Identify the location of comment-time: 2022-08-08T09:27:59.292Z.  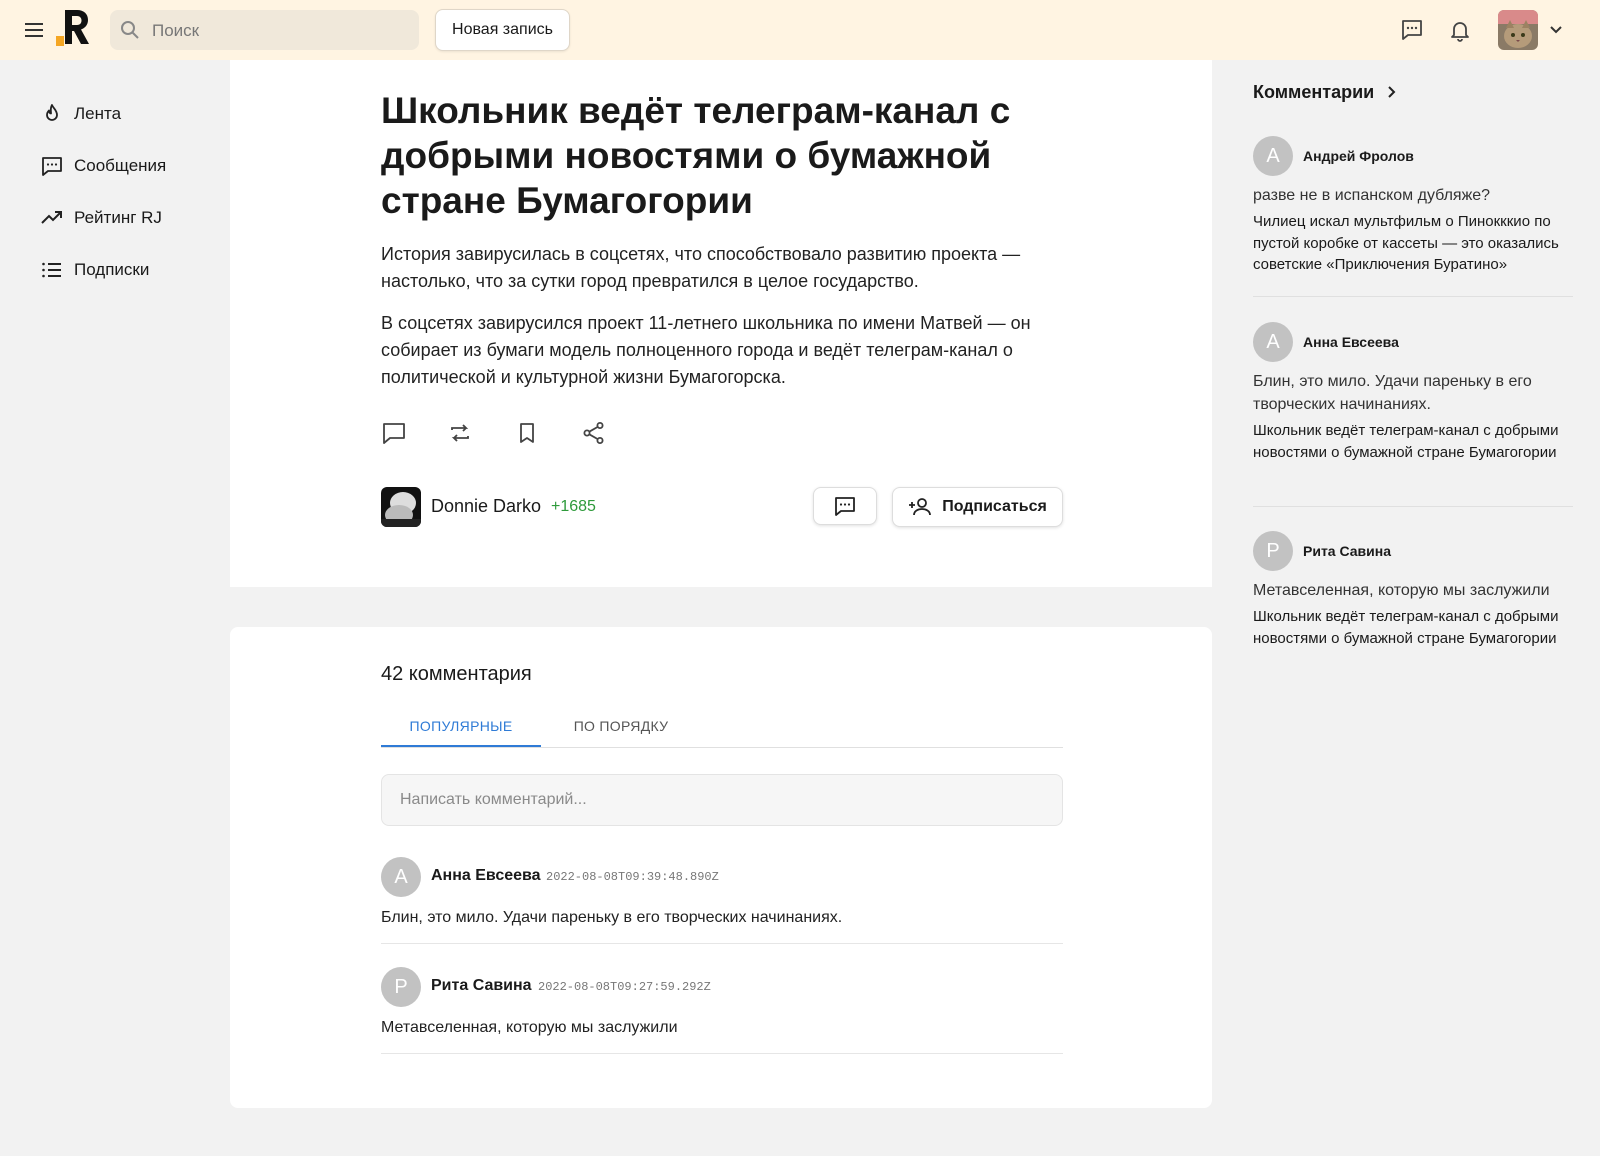
(624, 987).